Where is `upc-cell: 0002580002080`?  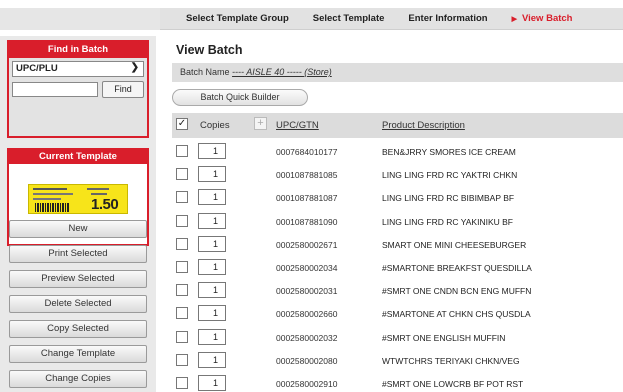 upc-cell: 0002580002080 is located at coordinates (307, 360).